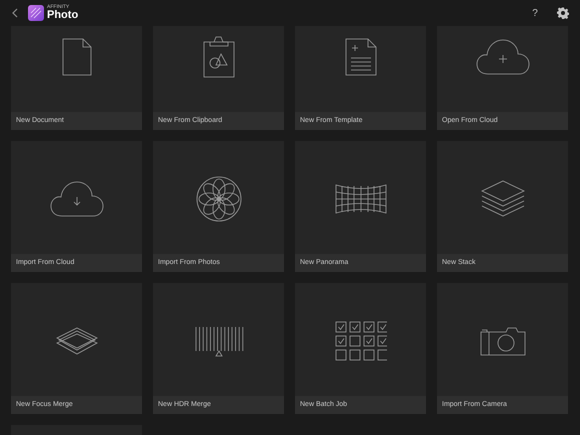 Image resolution: width=580 pixels, height=435 pixels. What do you see at coordinates (360, 57) in the screenshot?
I see `template-icon` at bounding box center [360, 57].